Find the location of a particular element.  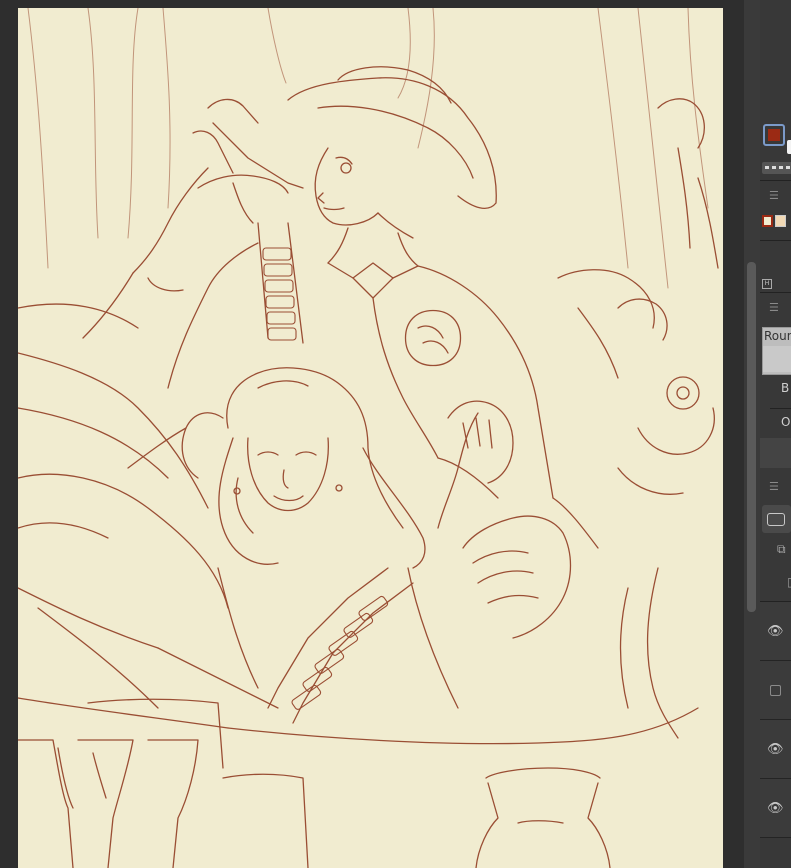

rectangle-icon is located at coordinates (776, 519).